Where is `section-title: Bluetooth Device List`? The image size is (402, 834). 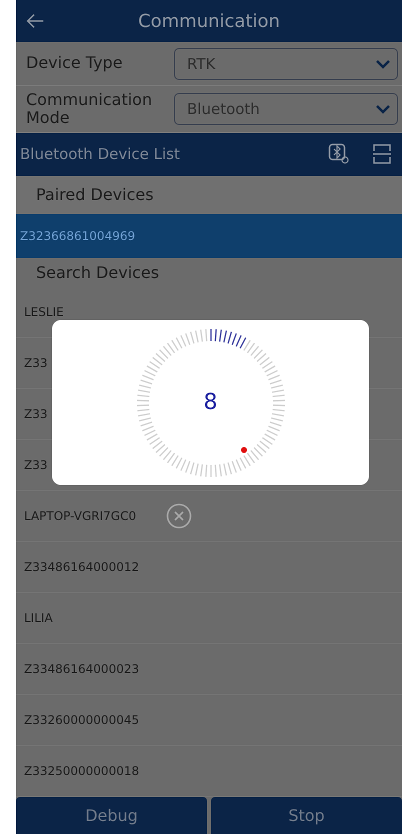
section-title: Bluetooth Device List is located at coordinates (100, 154).